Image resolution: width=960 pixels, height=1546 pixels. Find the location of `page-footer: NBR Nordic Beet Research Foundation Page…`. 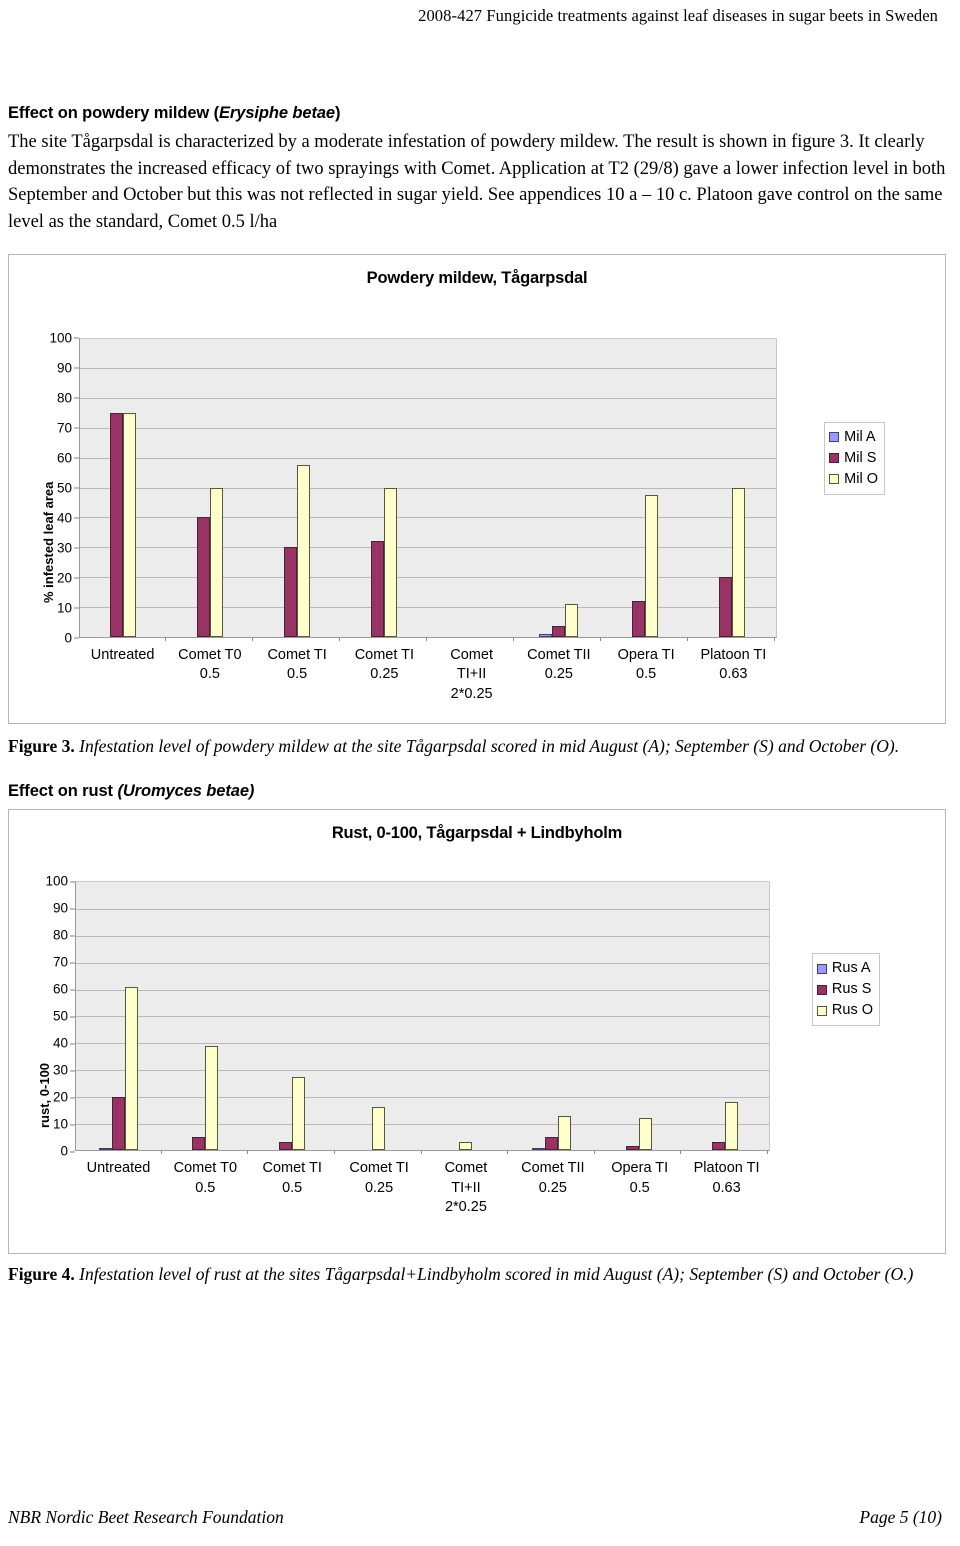

page-footer: NBR Nordic Beet Research Foundation Page… is located at coordinates (475, 1517).